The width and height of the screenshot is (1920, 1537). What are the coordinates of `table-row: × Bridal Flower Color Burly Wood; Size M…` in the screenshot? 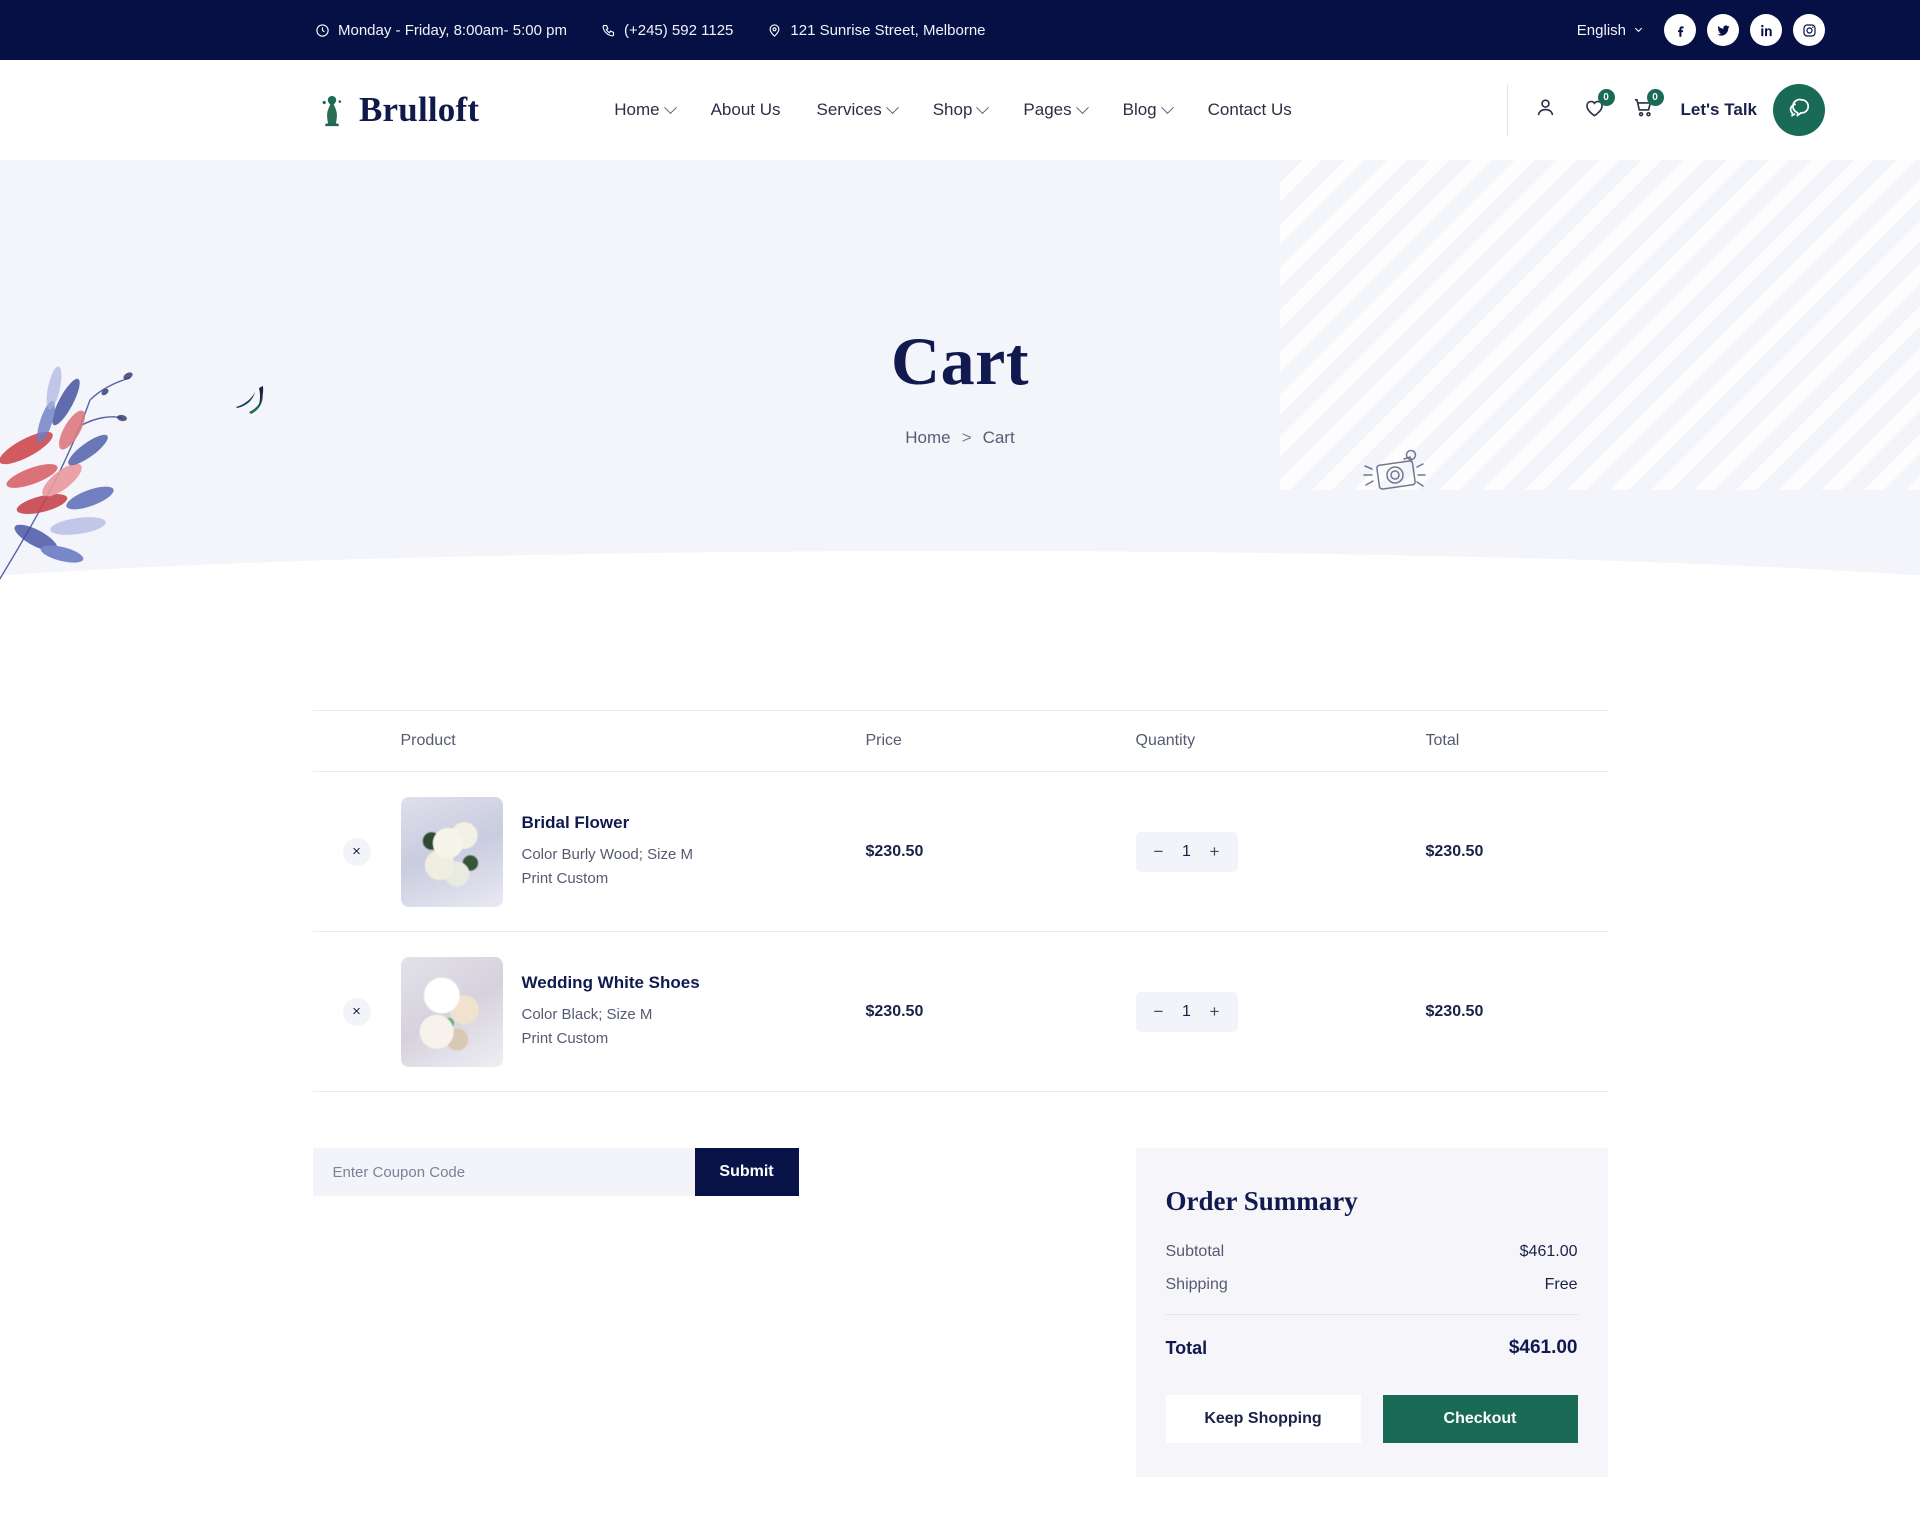 It's located at (960, 852).